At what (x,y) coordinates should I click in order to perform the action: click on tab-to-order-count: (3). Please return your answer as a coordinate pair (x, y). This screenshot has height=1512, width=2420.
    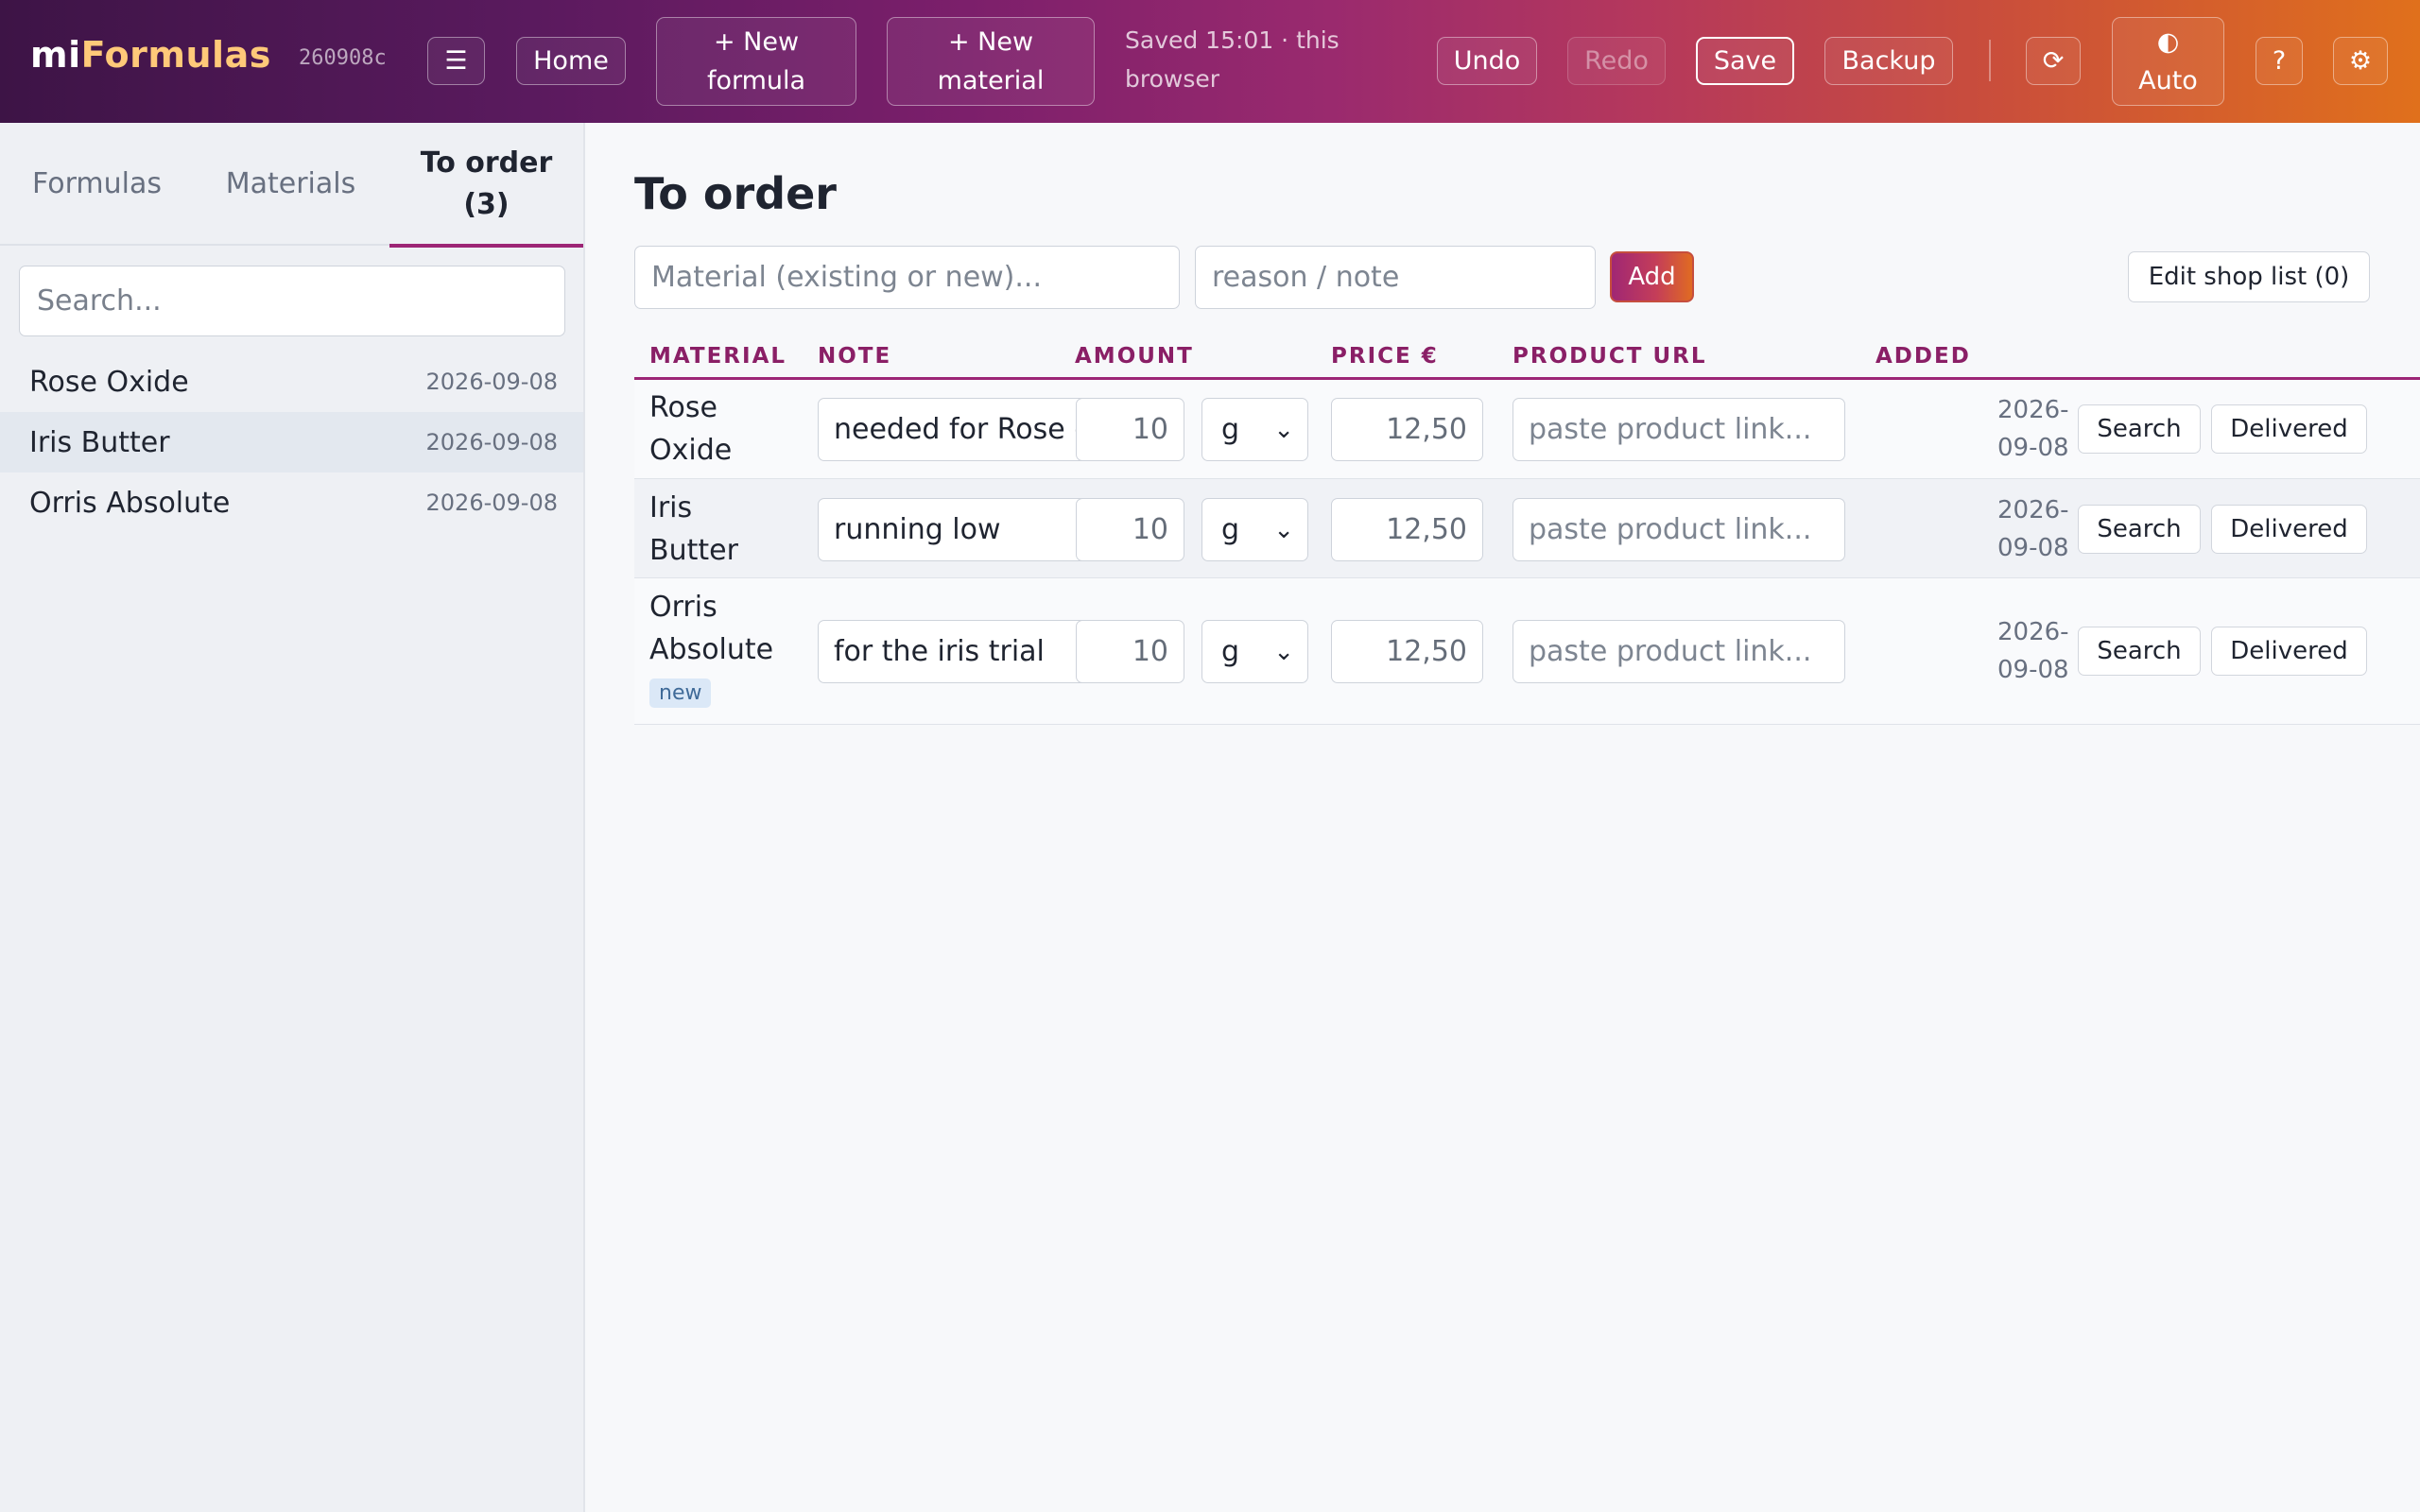
    Looking at the image, I should click on (487, 204).